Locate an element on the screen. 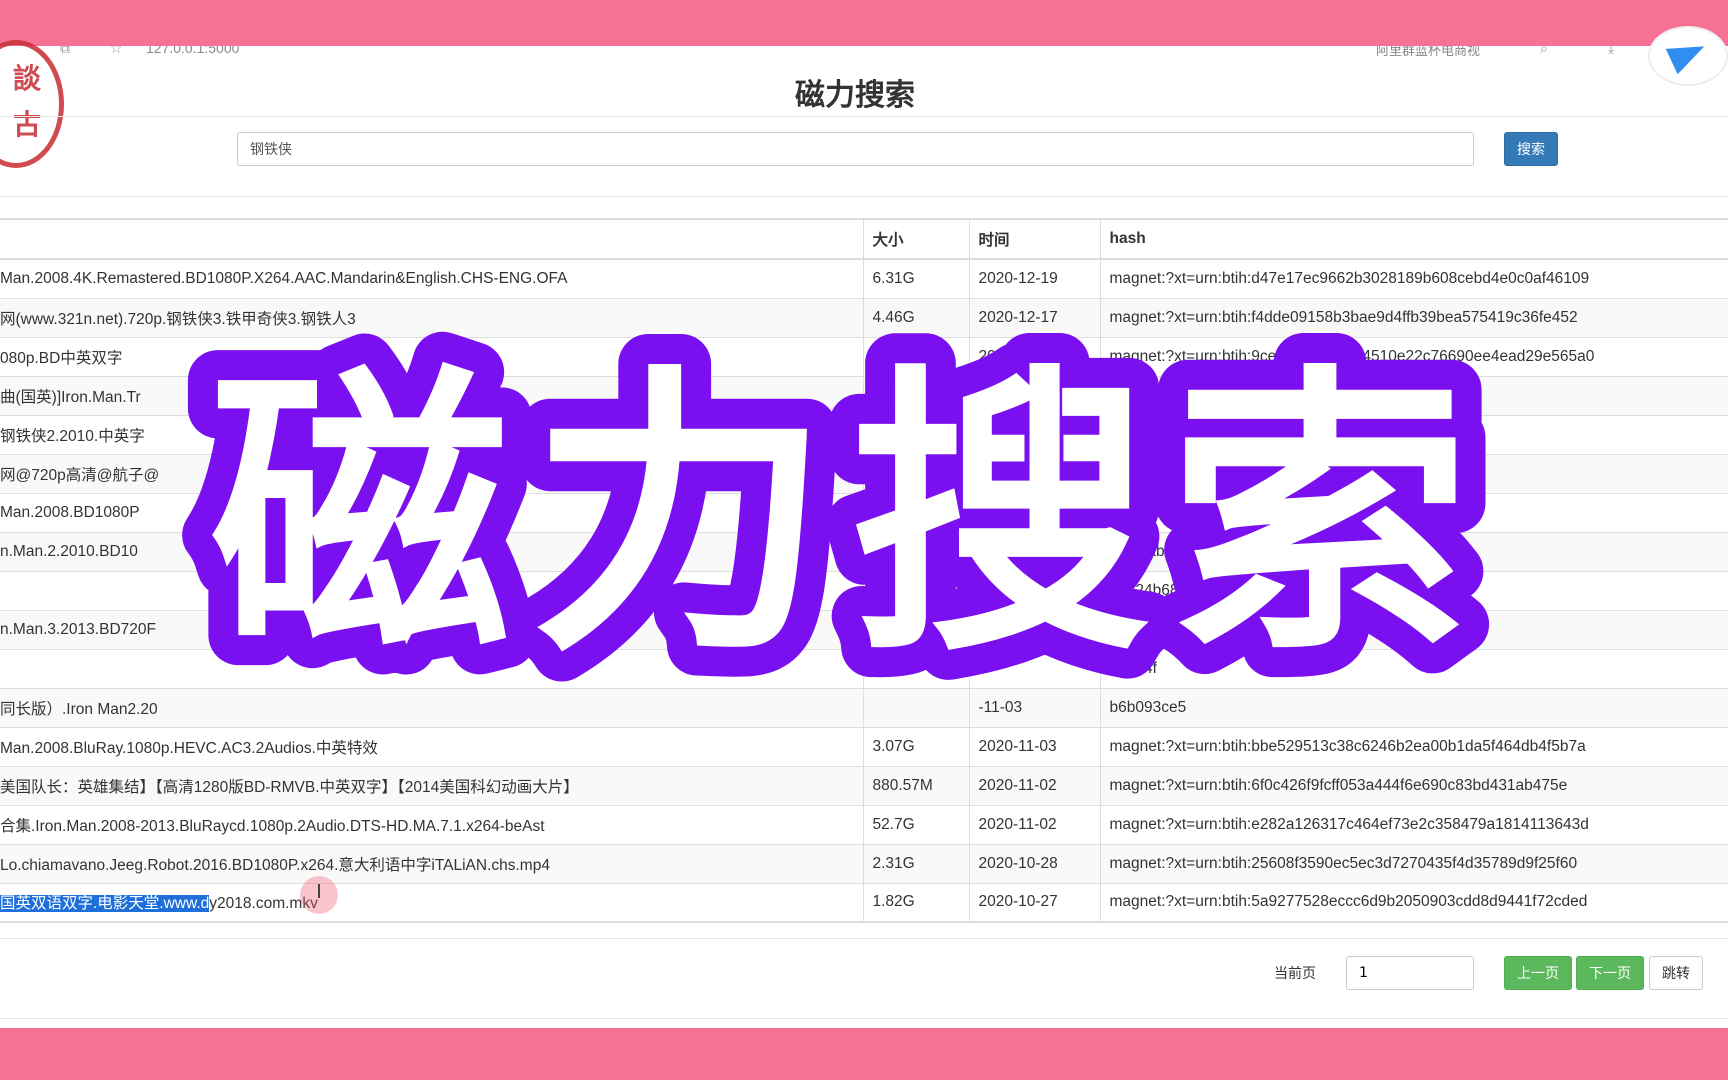 The image size is (1728, 1080). cell-size: 2.31G is located at coordinates (915, 864).